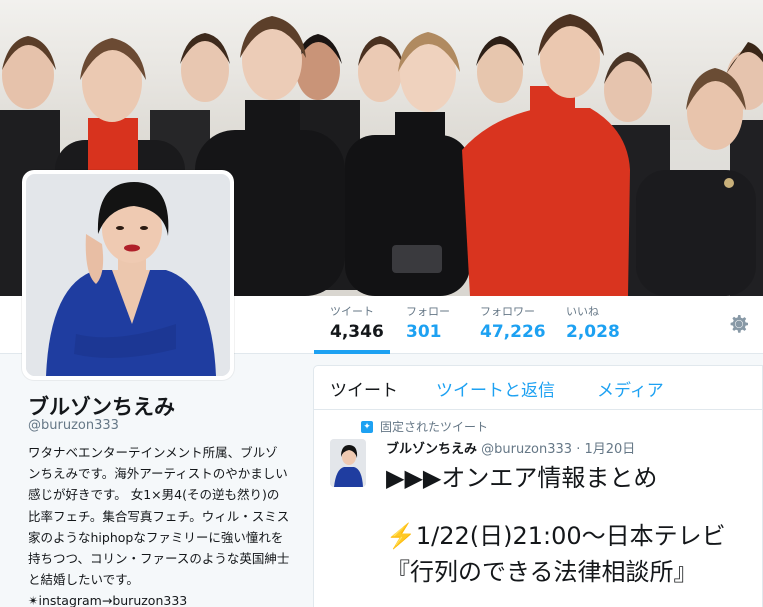 The image size is (763, 607). I want to click on stat-followers-value: 47,226, so click(513, 332).